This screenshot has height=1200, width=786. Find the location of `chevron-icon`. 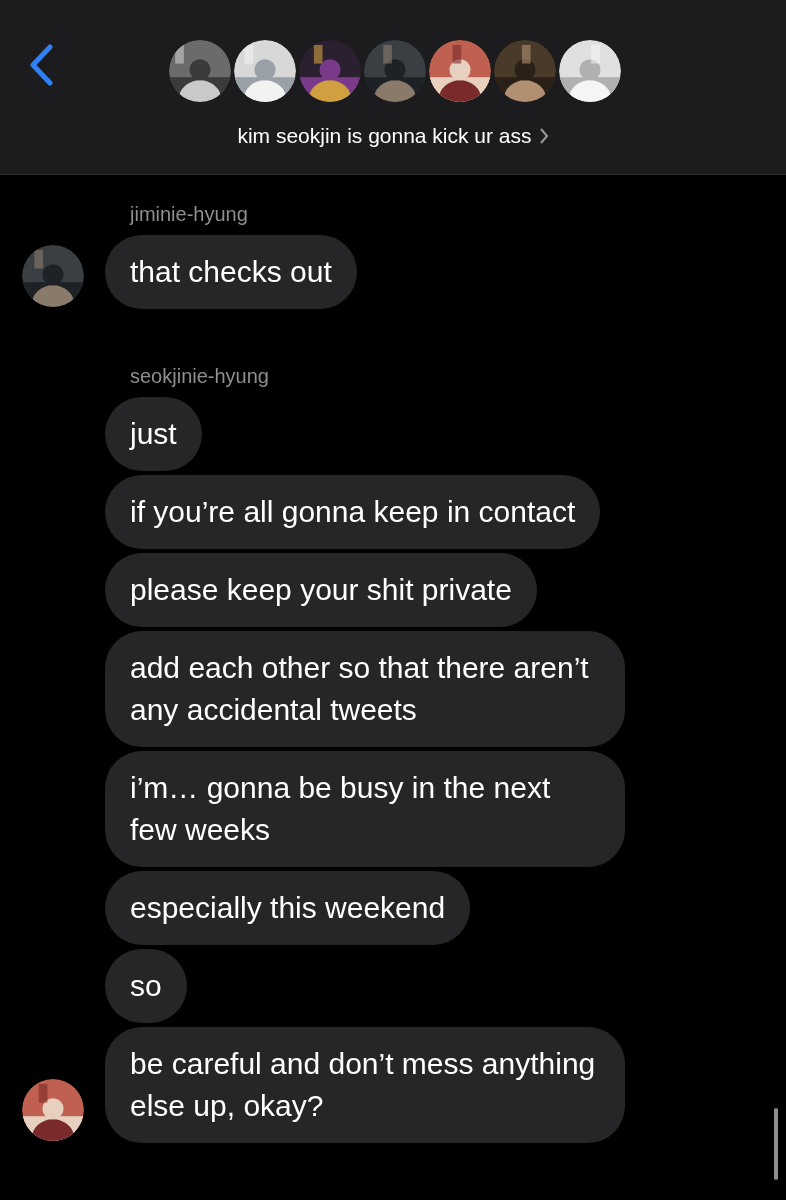

chevron-icon is located at coordinates (544, 135).